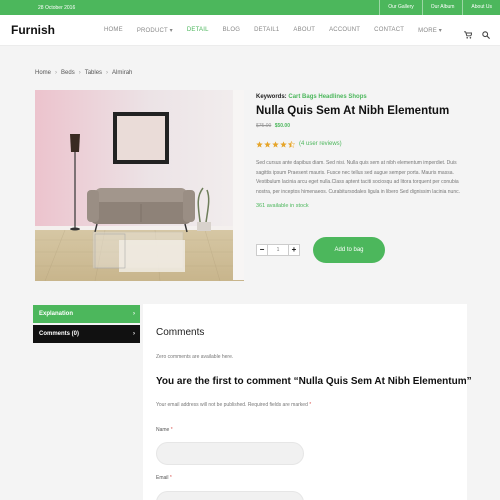 The image size is (500, 500). Describe the element at coordinates (282, 206) in the screenshot. I see `stock-status: 361 available in stock` at that location.